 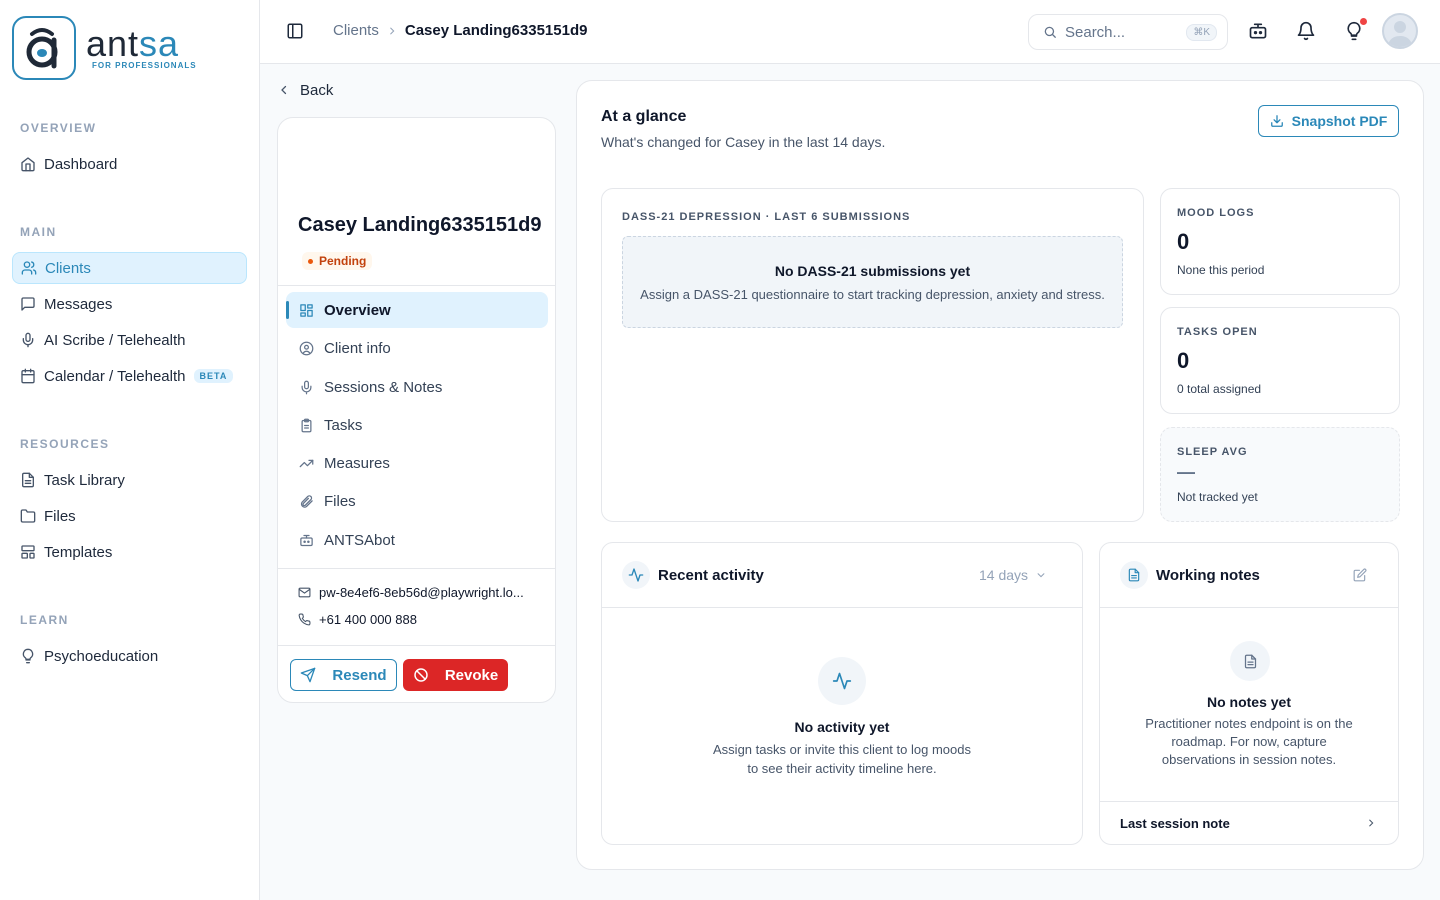 What do you see at coordinates (28, 340) in the screenshot?
I see `microphone-icon` at bounding box center [28, 340].